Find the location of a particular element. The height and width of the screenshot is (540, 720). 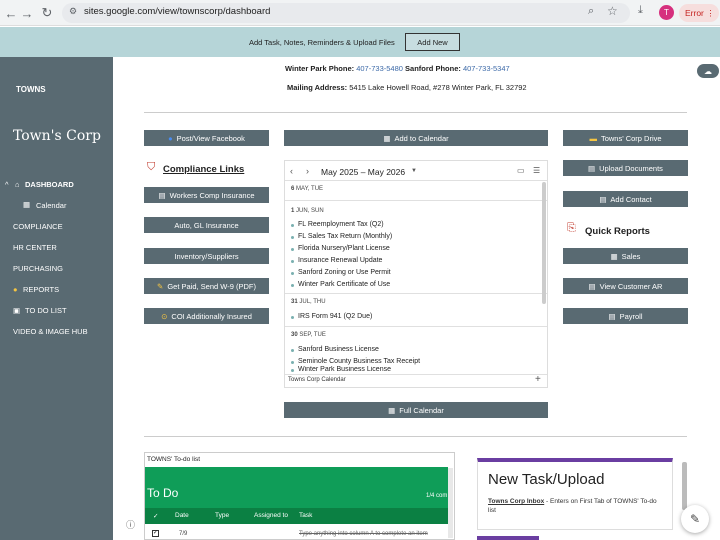

report-icon: ⎘ is located at coordinates (571, 228).